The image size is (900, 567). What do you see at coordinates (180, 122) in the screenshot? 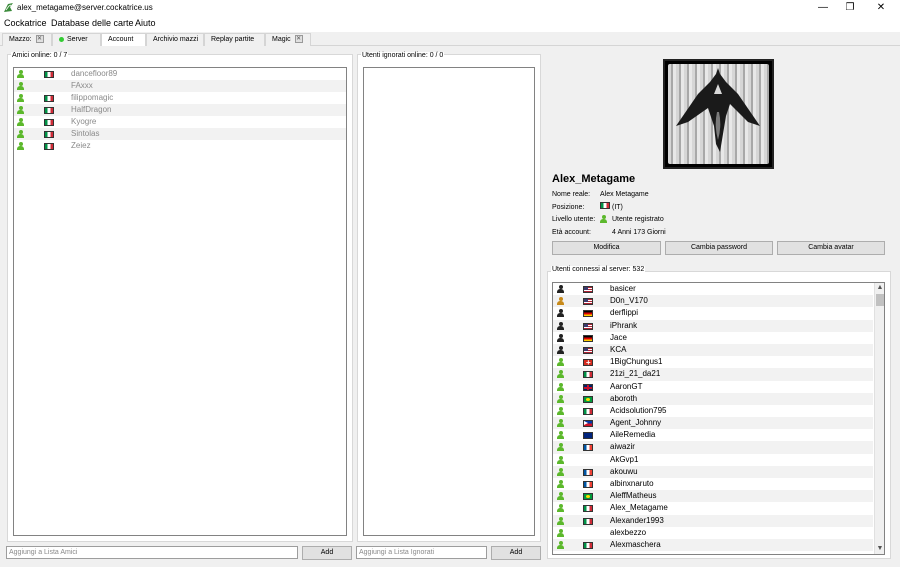
I see `friend-list-item: Kyogre` at bounding box center [180, 122].